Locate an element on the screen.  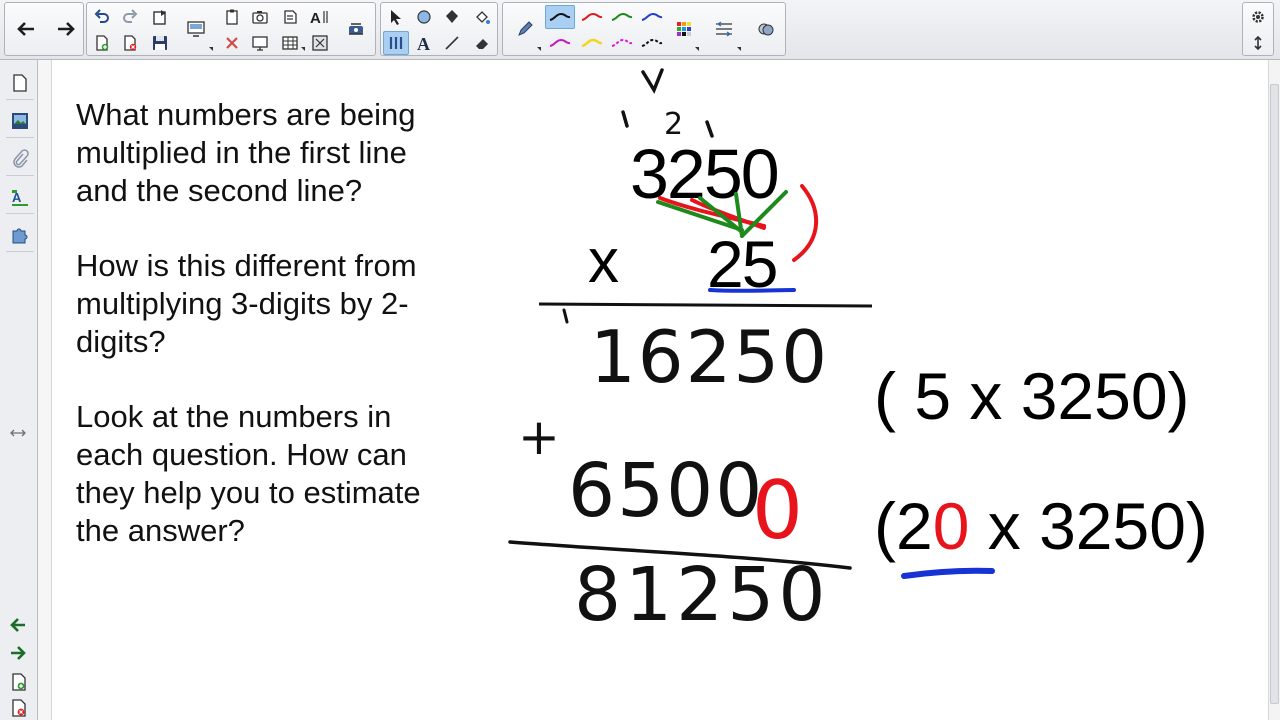
pen-style-yellow is located at coordinates (592, 43).